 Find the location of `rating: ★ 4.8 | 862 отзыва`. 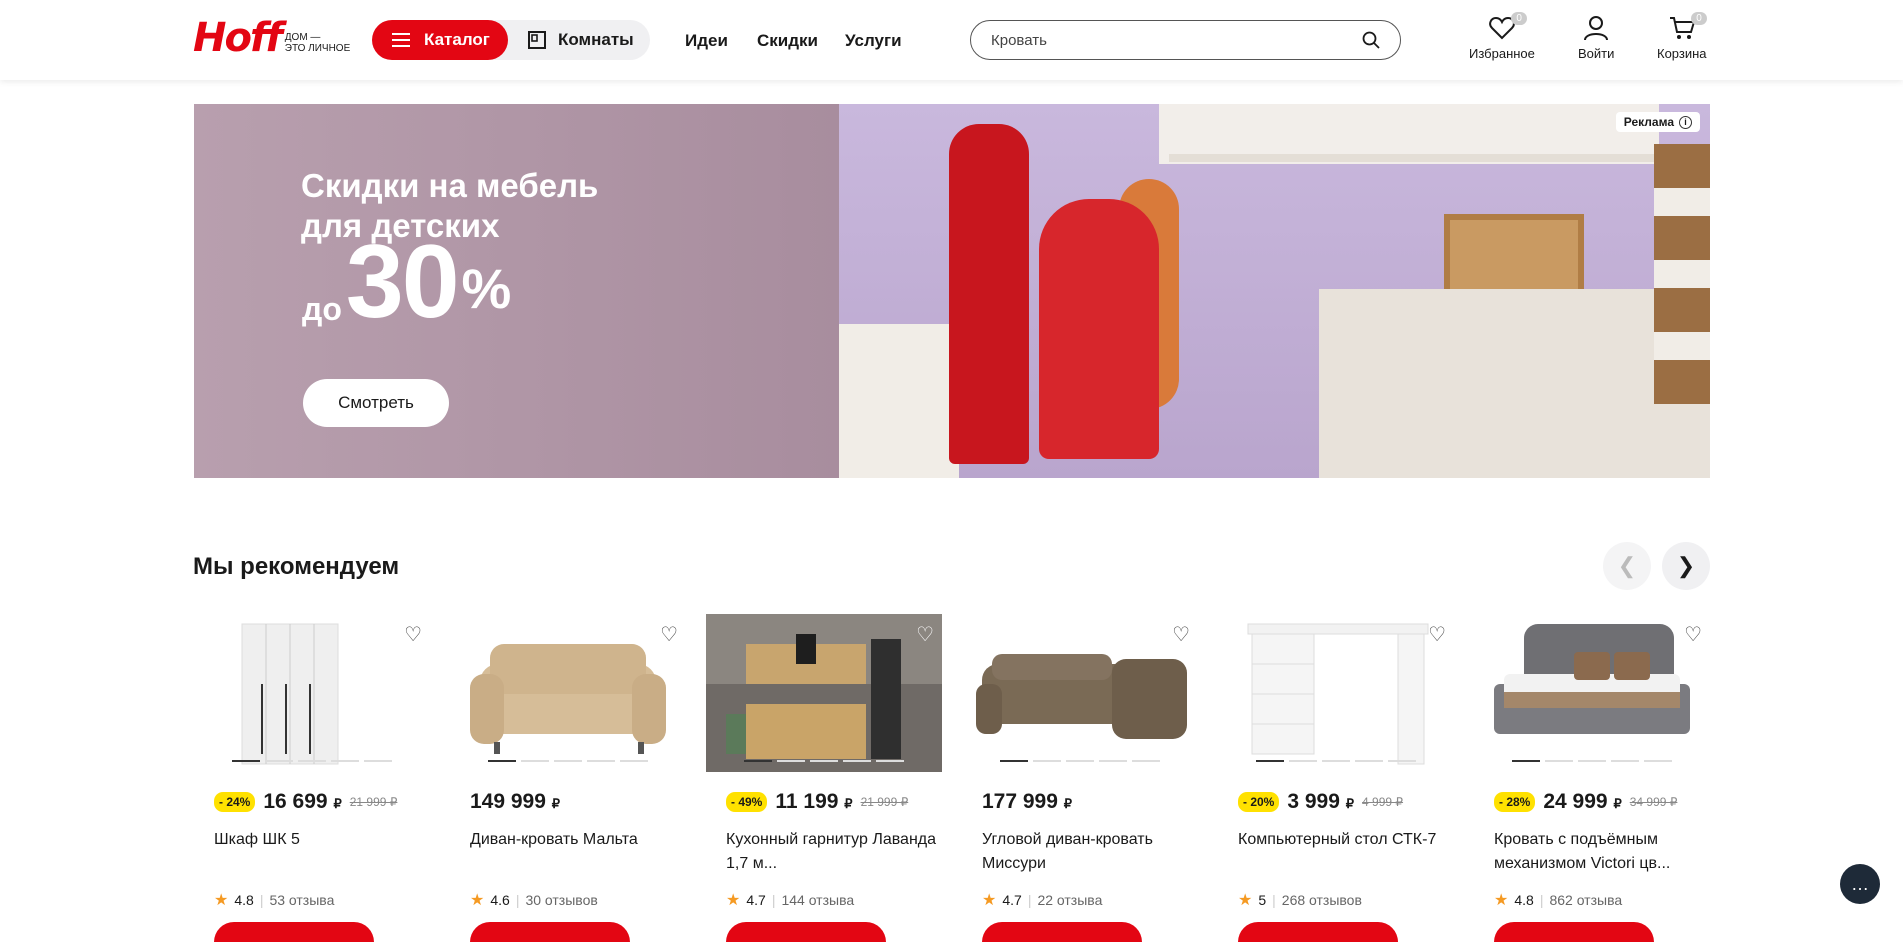

rating: ★ 4.8 | 862 отзыва is located at coordinates (1558, 900).